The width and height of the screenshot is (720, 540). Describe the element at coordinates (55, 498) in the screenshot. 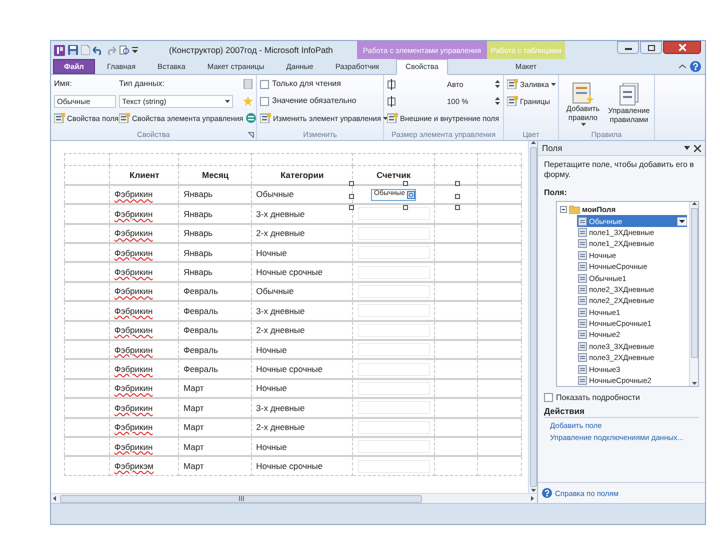

I see `left-arrow-icon` at that location.